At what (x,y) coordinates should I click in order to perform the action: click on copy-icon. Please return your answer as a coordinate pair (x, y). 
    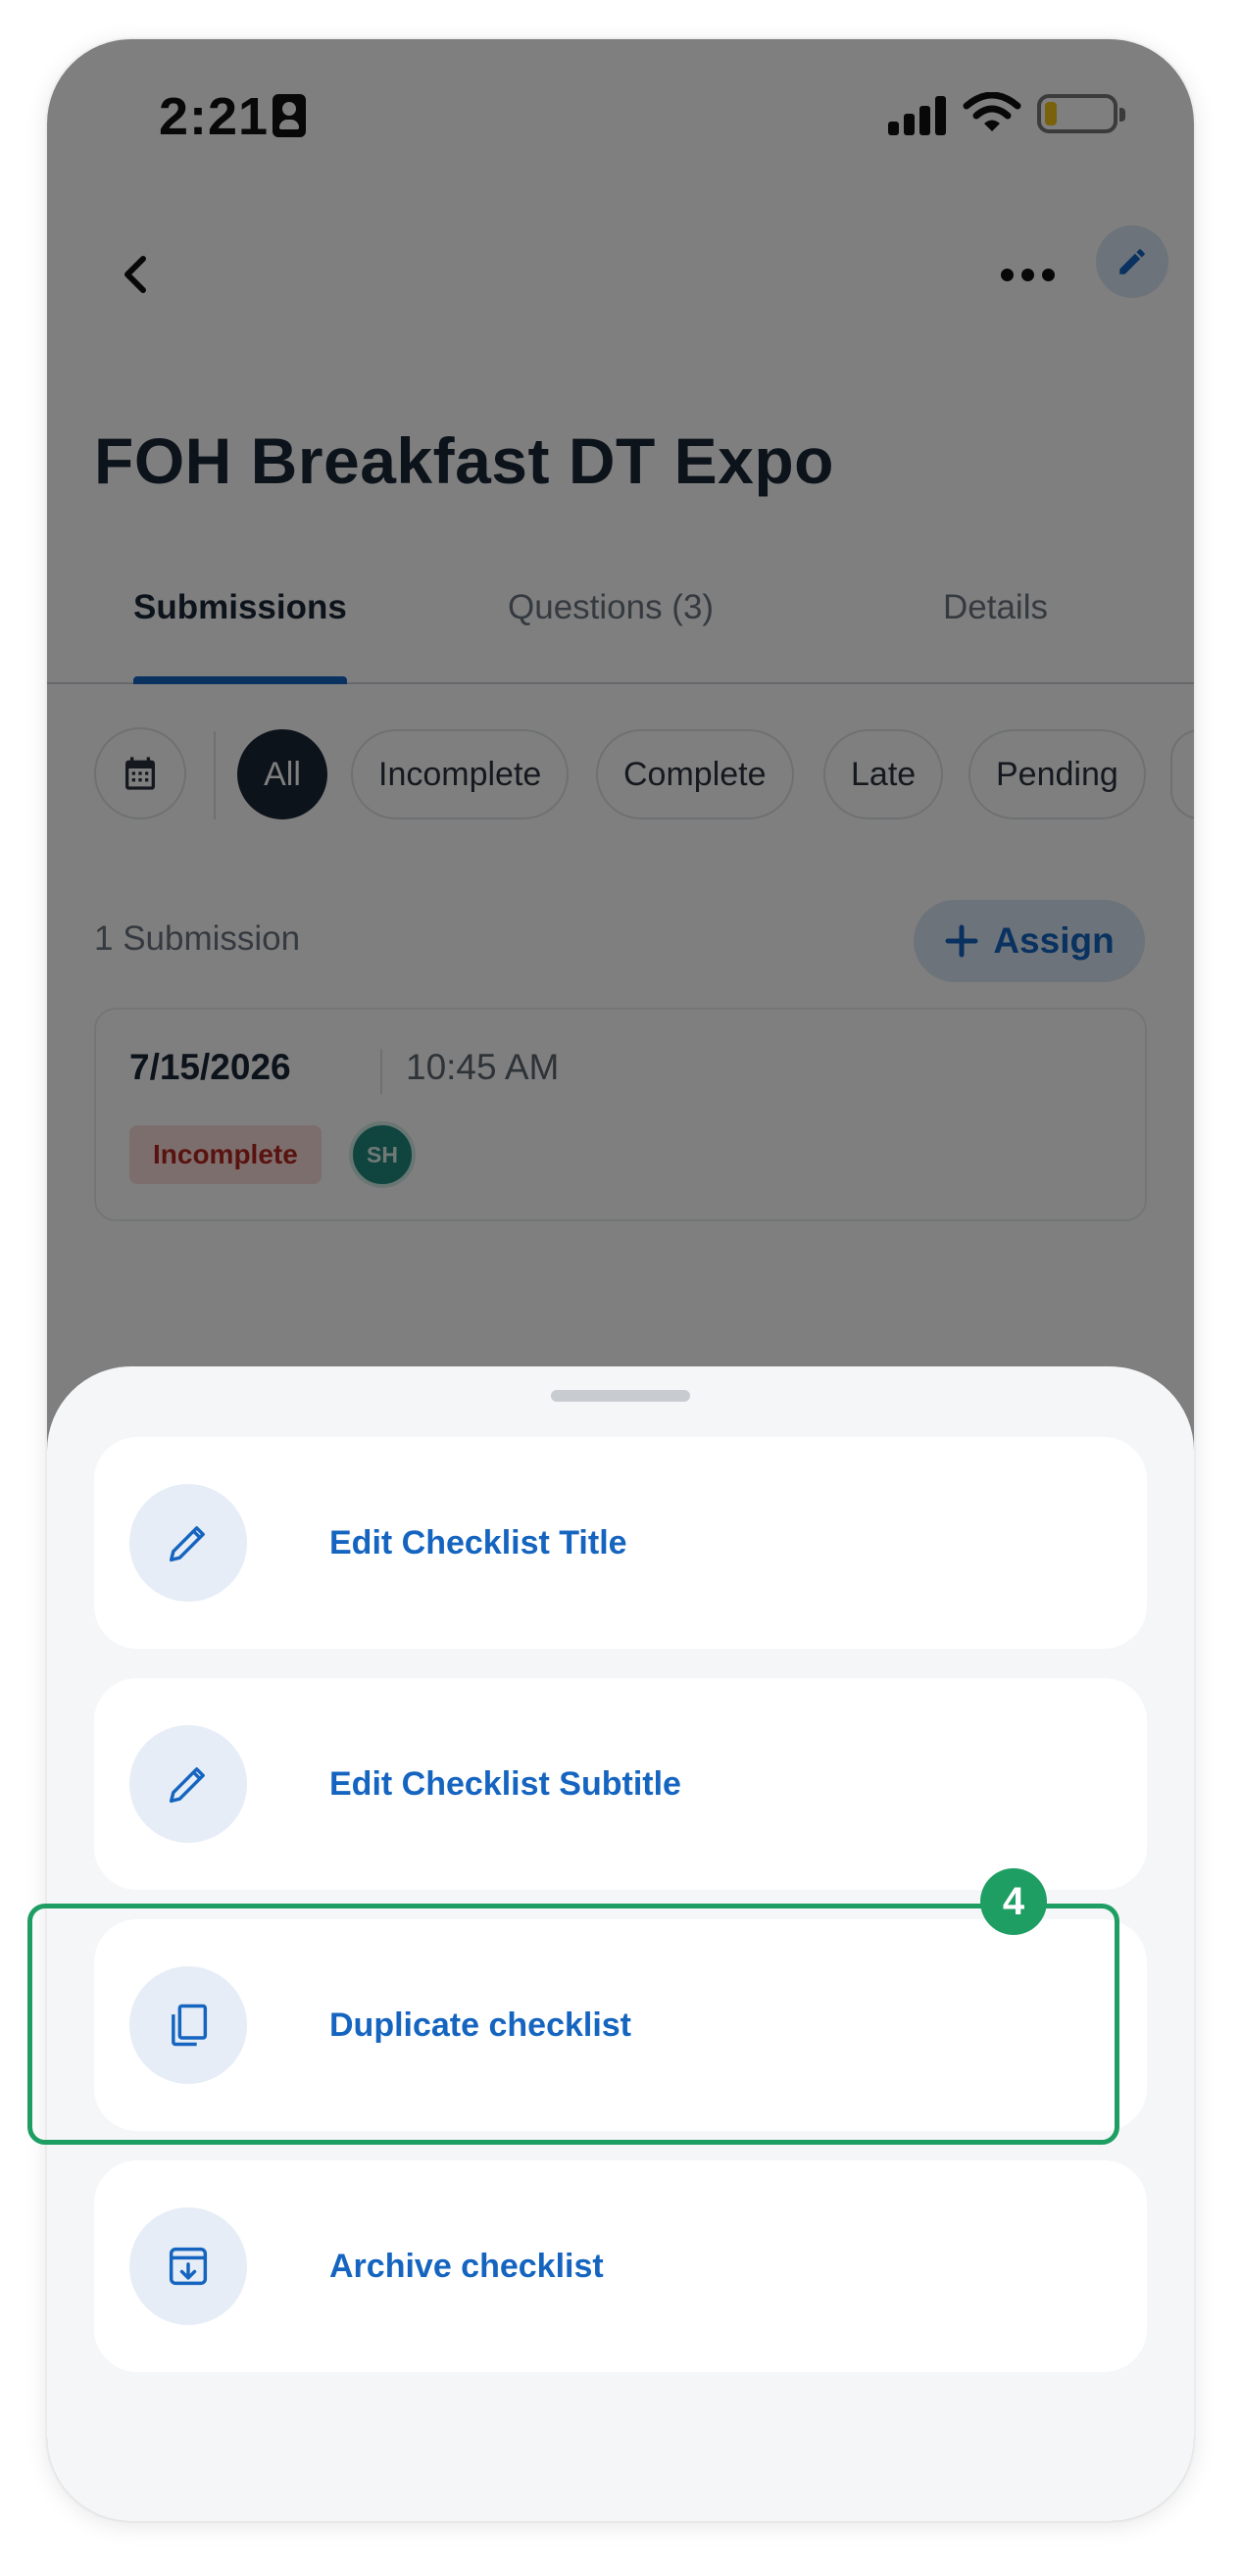
    Looking at the image, I should click on (188, 2025).